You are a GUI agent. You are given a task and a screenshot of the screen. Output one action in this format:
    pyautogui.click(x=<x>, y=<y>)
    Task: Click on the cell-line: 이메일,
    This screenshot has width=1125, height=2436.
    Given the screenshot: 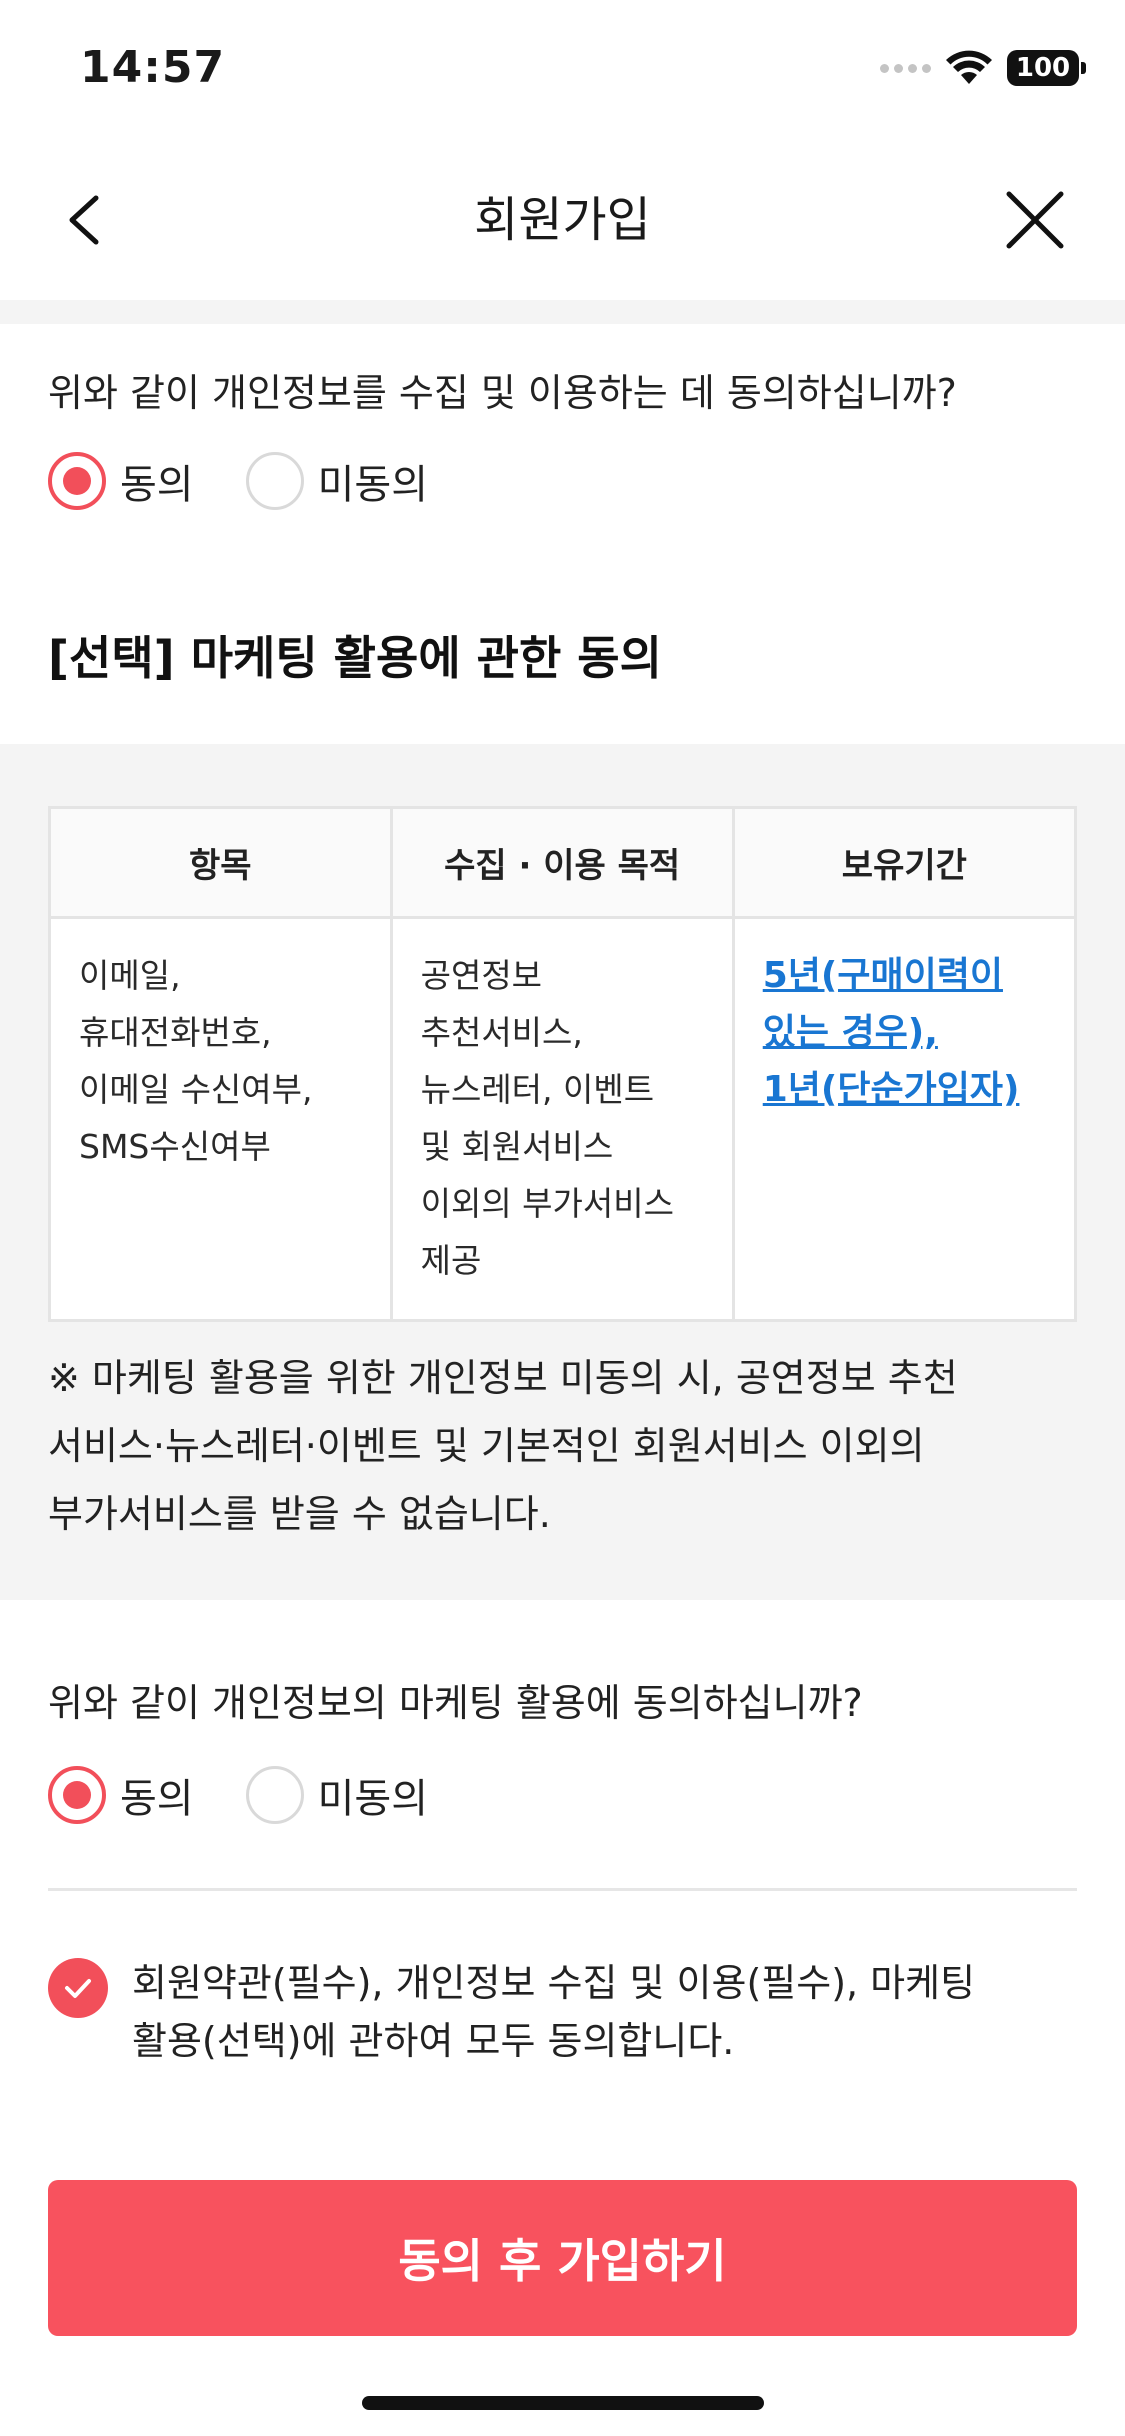 What is the action you would take?
    pyautogui.click(x=130, y=975)
    